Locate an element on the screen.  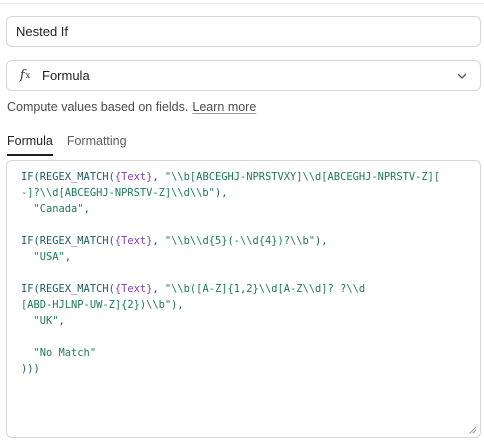
code-line: "Canada", is located at coordinates (243, 209).